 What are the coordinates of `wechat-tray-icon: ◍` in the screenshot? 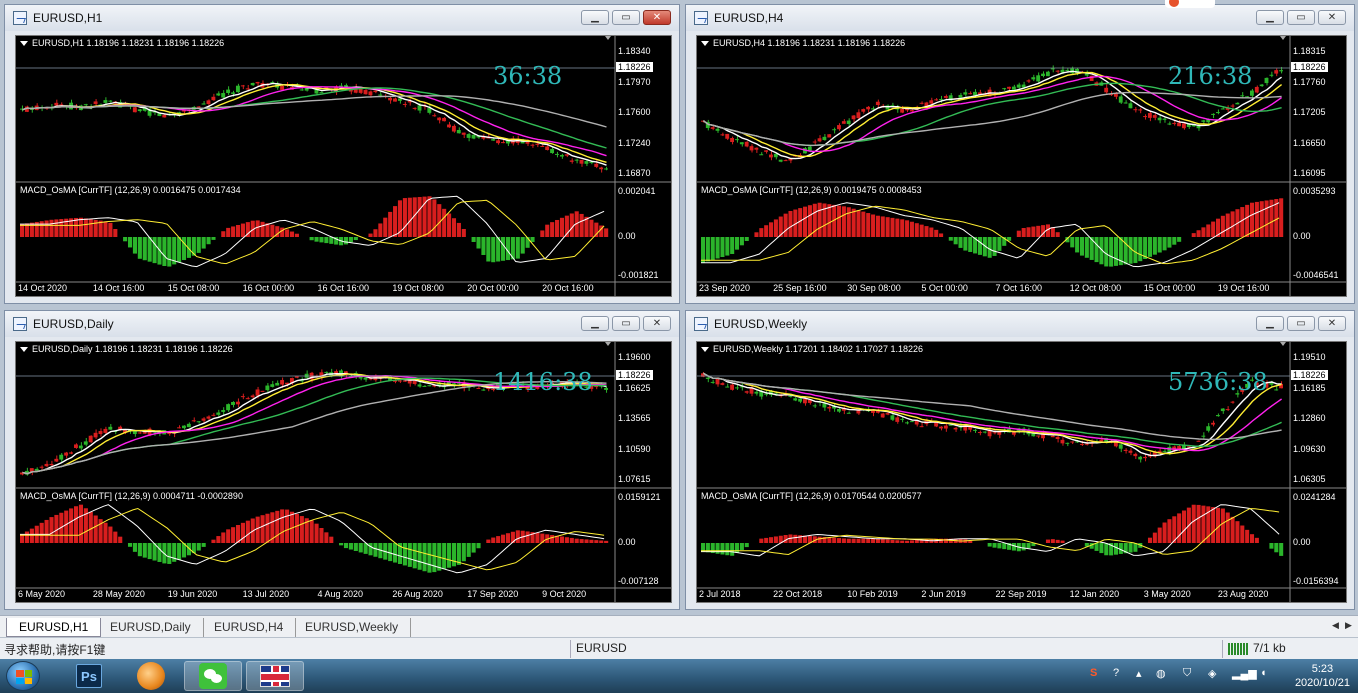 It's located at (1161, 673).